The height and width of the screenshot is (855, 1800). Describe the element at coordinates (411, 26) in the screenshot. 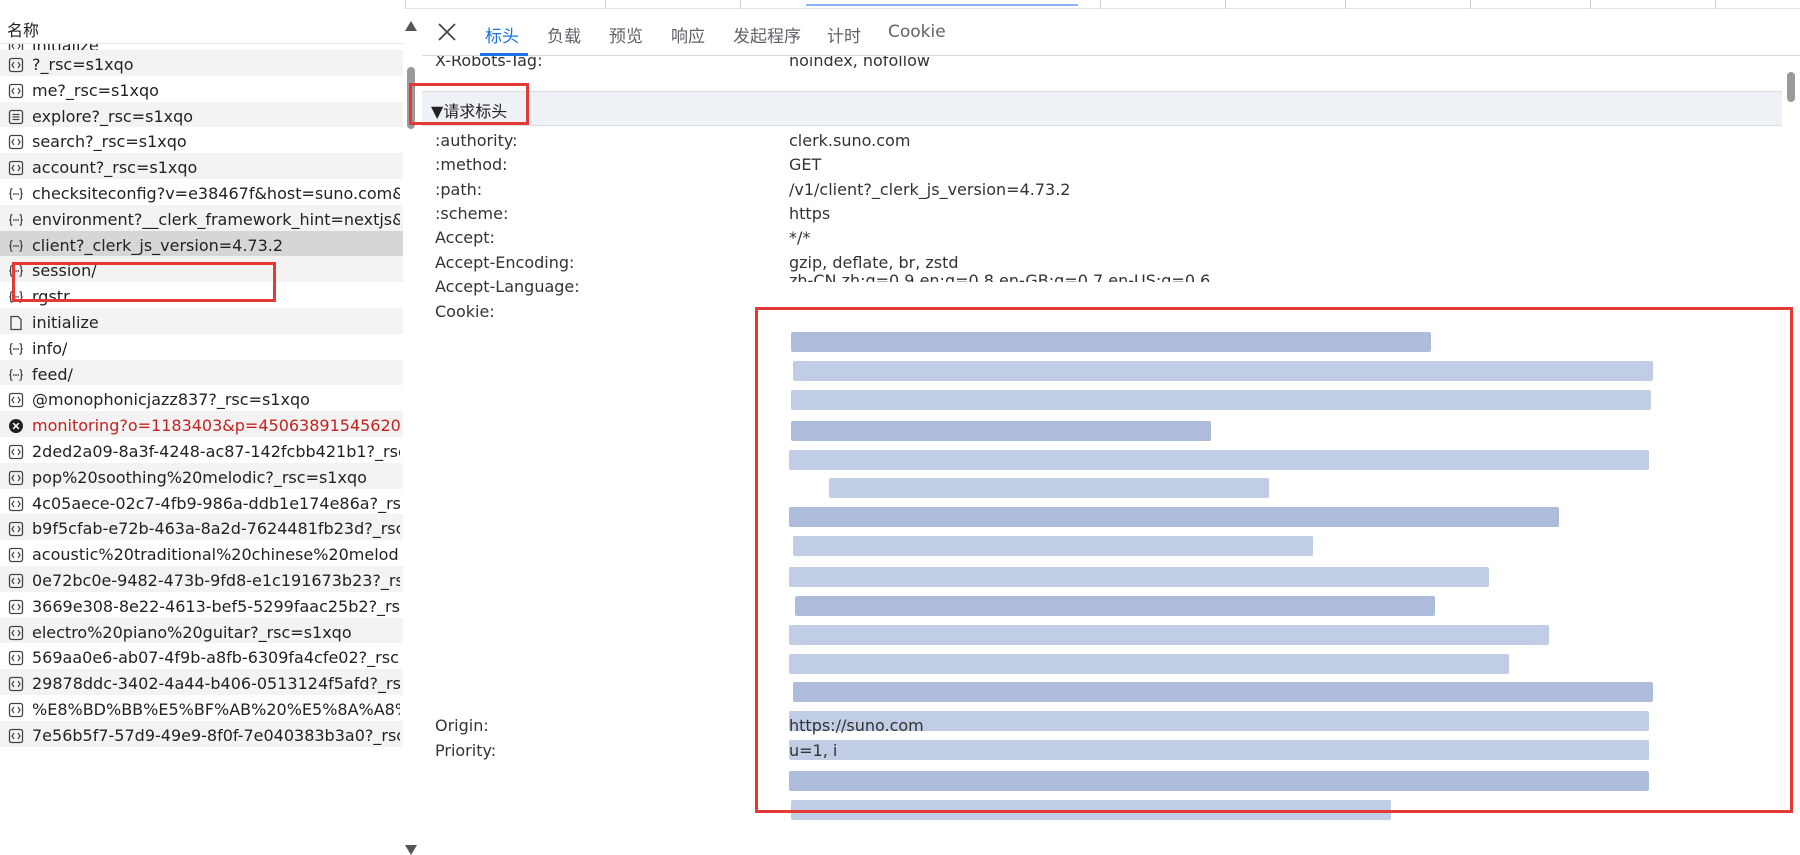

I see `scroll-up-arrow-icon` at that location.